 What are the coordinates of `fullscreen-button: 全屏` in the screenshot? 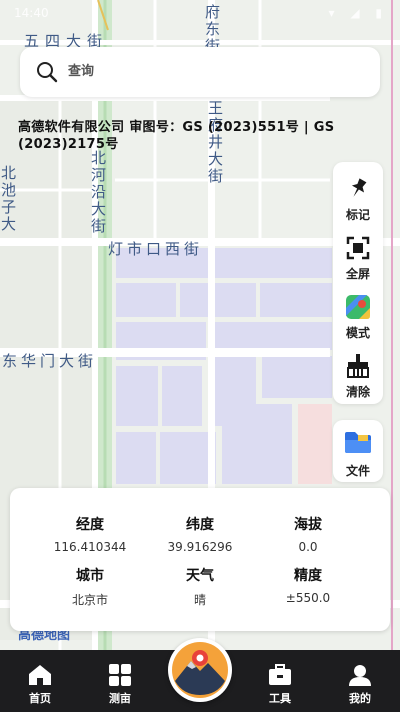 It's located at (358, 253).